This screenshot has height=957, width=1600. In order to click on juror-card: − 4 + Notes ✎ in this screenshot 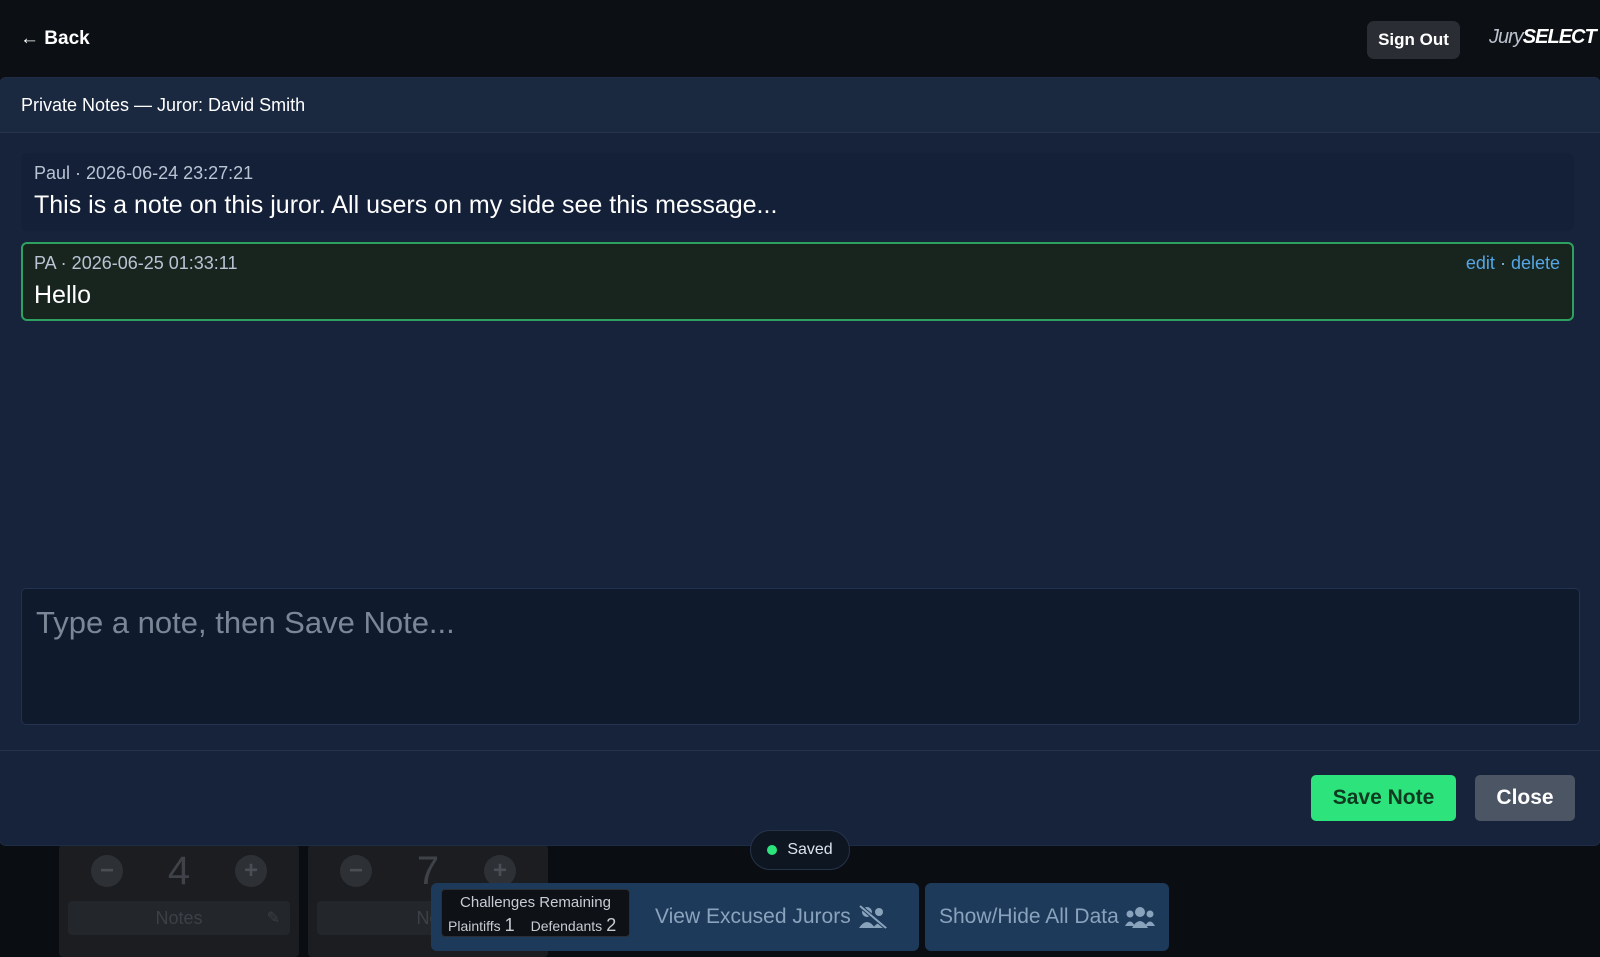, I will do `click(179, 901)`.